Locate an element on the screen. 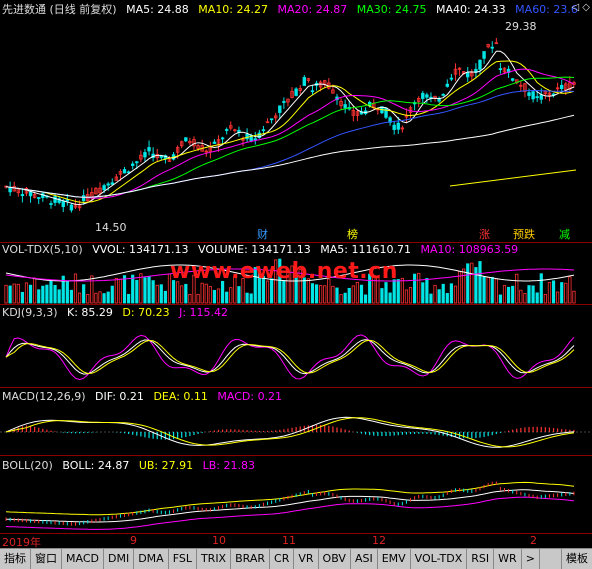 The height and width of the screenshot is (569, 592). tab-indicator: 指标 is located at coordinates (15, 559).